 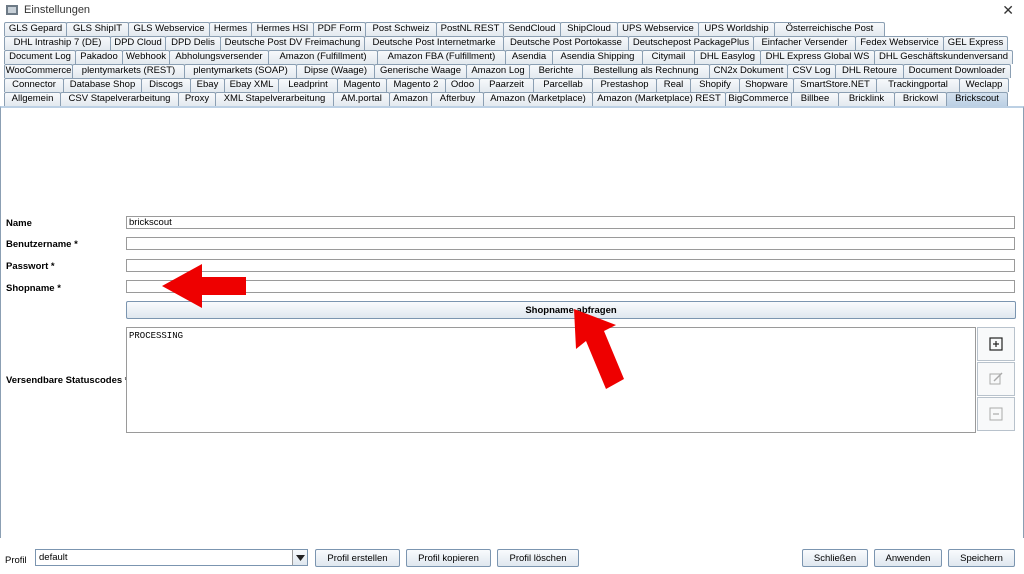 What do you see at coordinates (169, 29) in the screenshot?
I see `tab-gls-webservice: GLS Webservice` at bounding box center [169, 29].